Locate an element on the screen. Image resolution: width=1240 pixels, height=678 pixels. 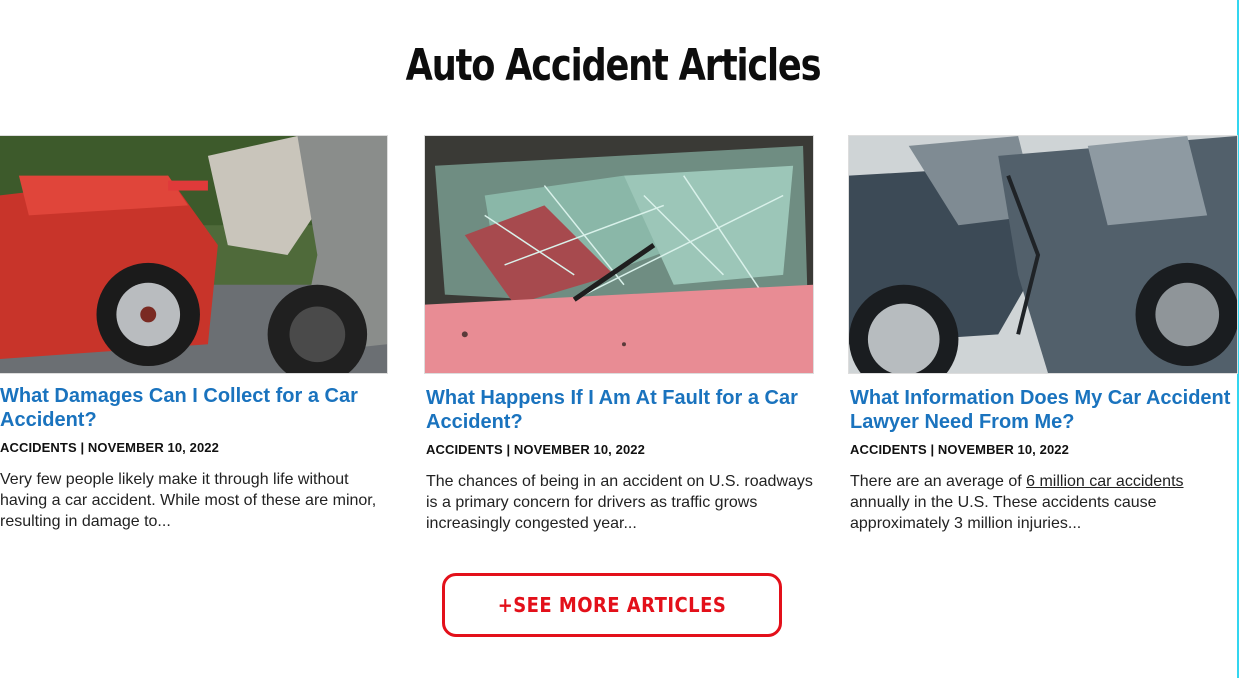
see-more-articles-button: +SEE MORE ARTICLES is located at coordinates (612, 605).